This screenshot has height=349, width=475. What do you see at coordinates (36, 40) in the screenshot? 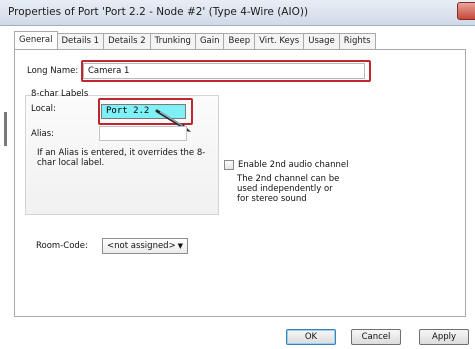
I see `tab-general: General` at bounding box center [36, 40].